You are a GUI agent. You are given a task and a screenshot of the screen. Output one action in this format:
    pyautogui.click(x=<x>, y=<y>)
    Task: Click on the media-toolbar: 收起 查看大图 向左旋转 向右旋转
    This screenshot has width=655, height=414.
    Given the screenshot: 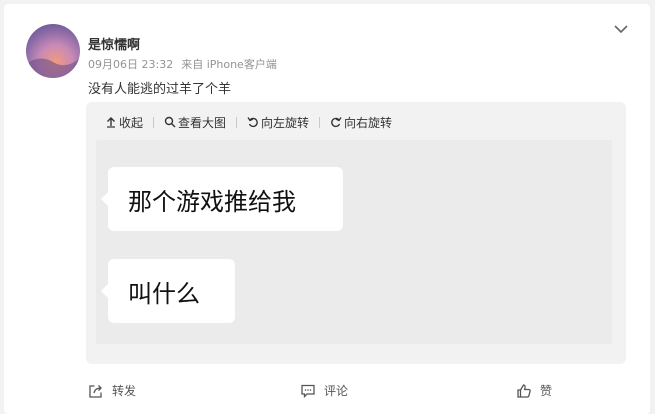 What is the action you would take?
    pyautogui.click(x=248, y=122)
    